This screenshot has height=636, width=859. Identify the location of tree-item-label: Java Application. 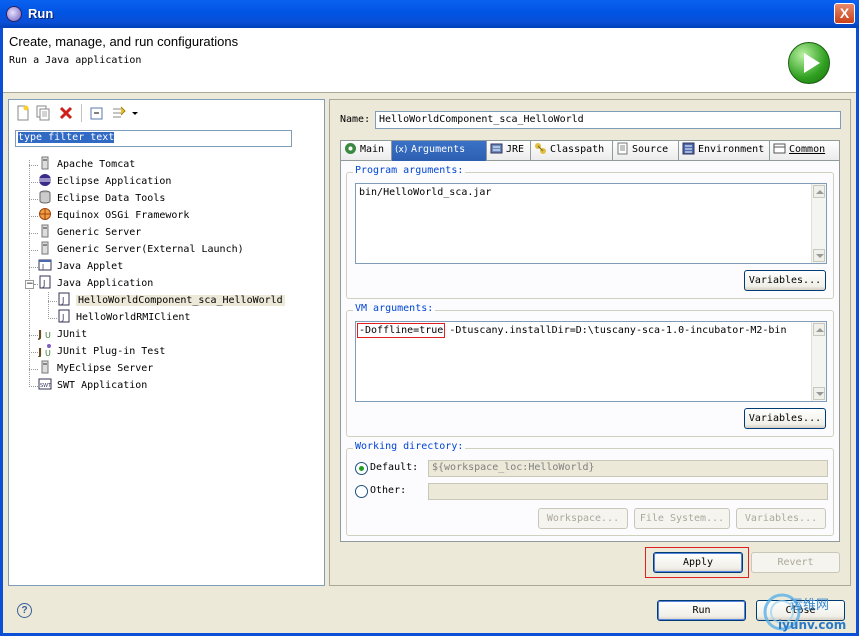
(105, 283).